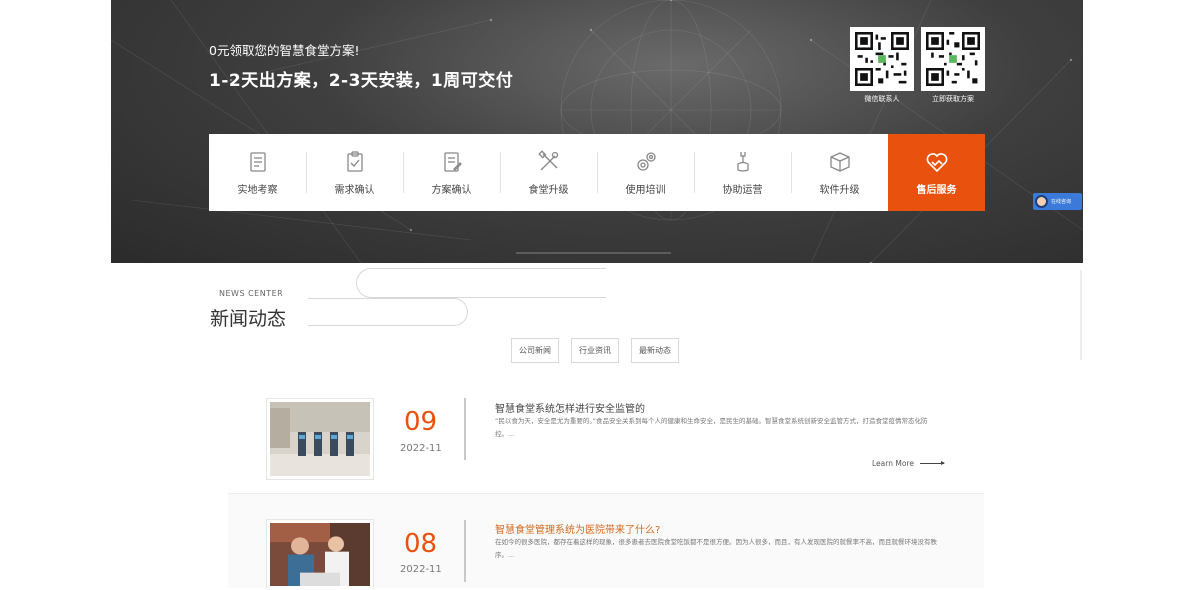 Image resolution: width=1200 pixels, height=590 pixels. Describe the element at coordinates (451, 190) in the screenshot. I see `step-label: 方案确认` at that location.